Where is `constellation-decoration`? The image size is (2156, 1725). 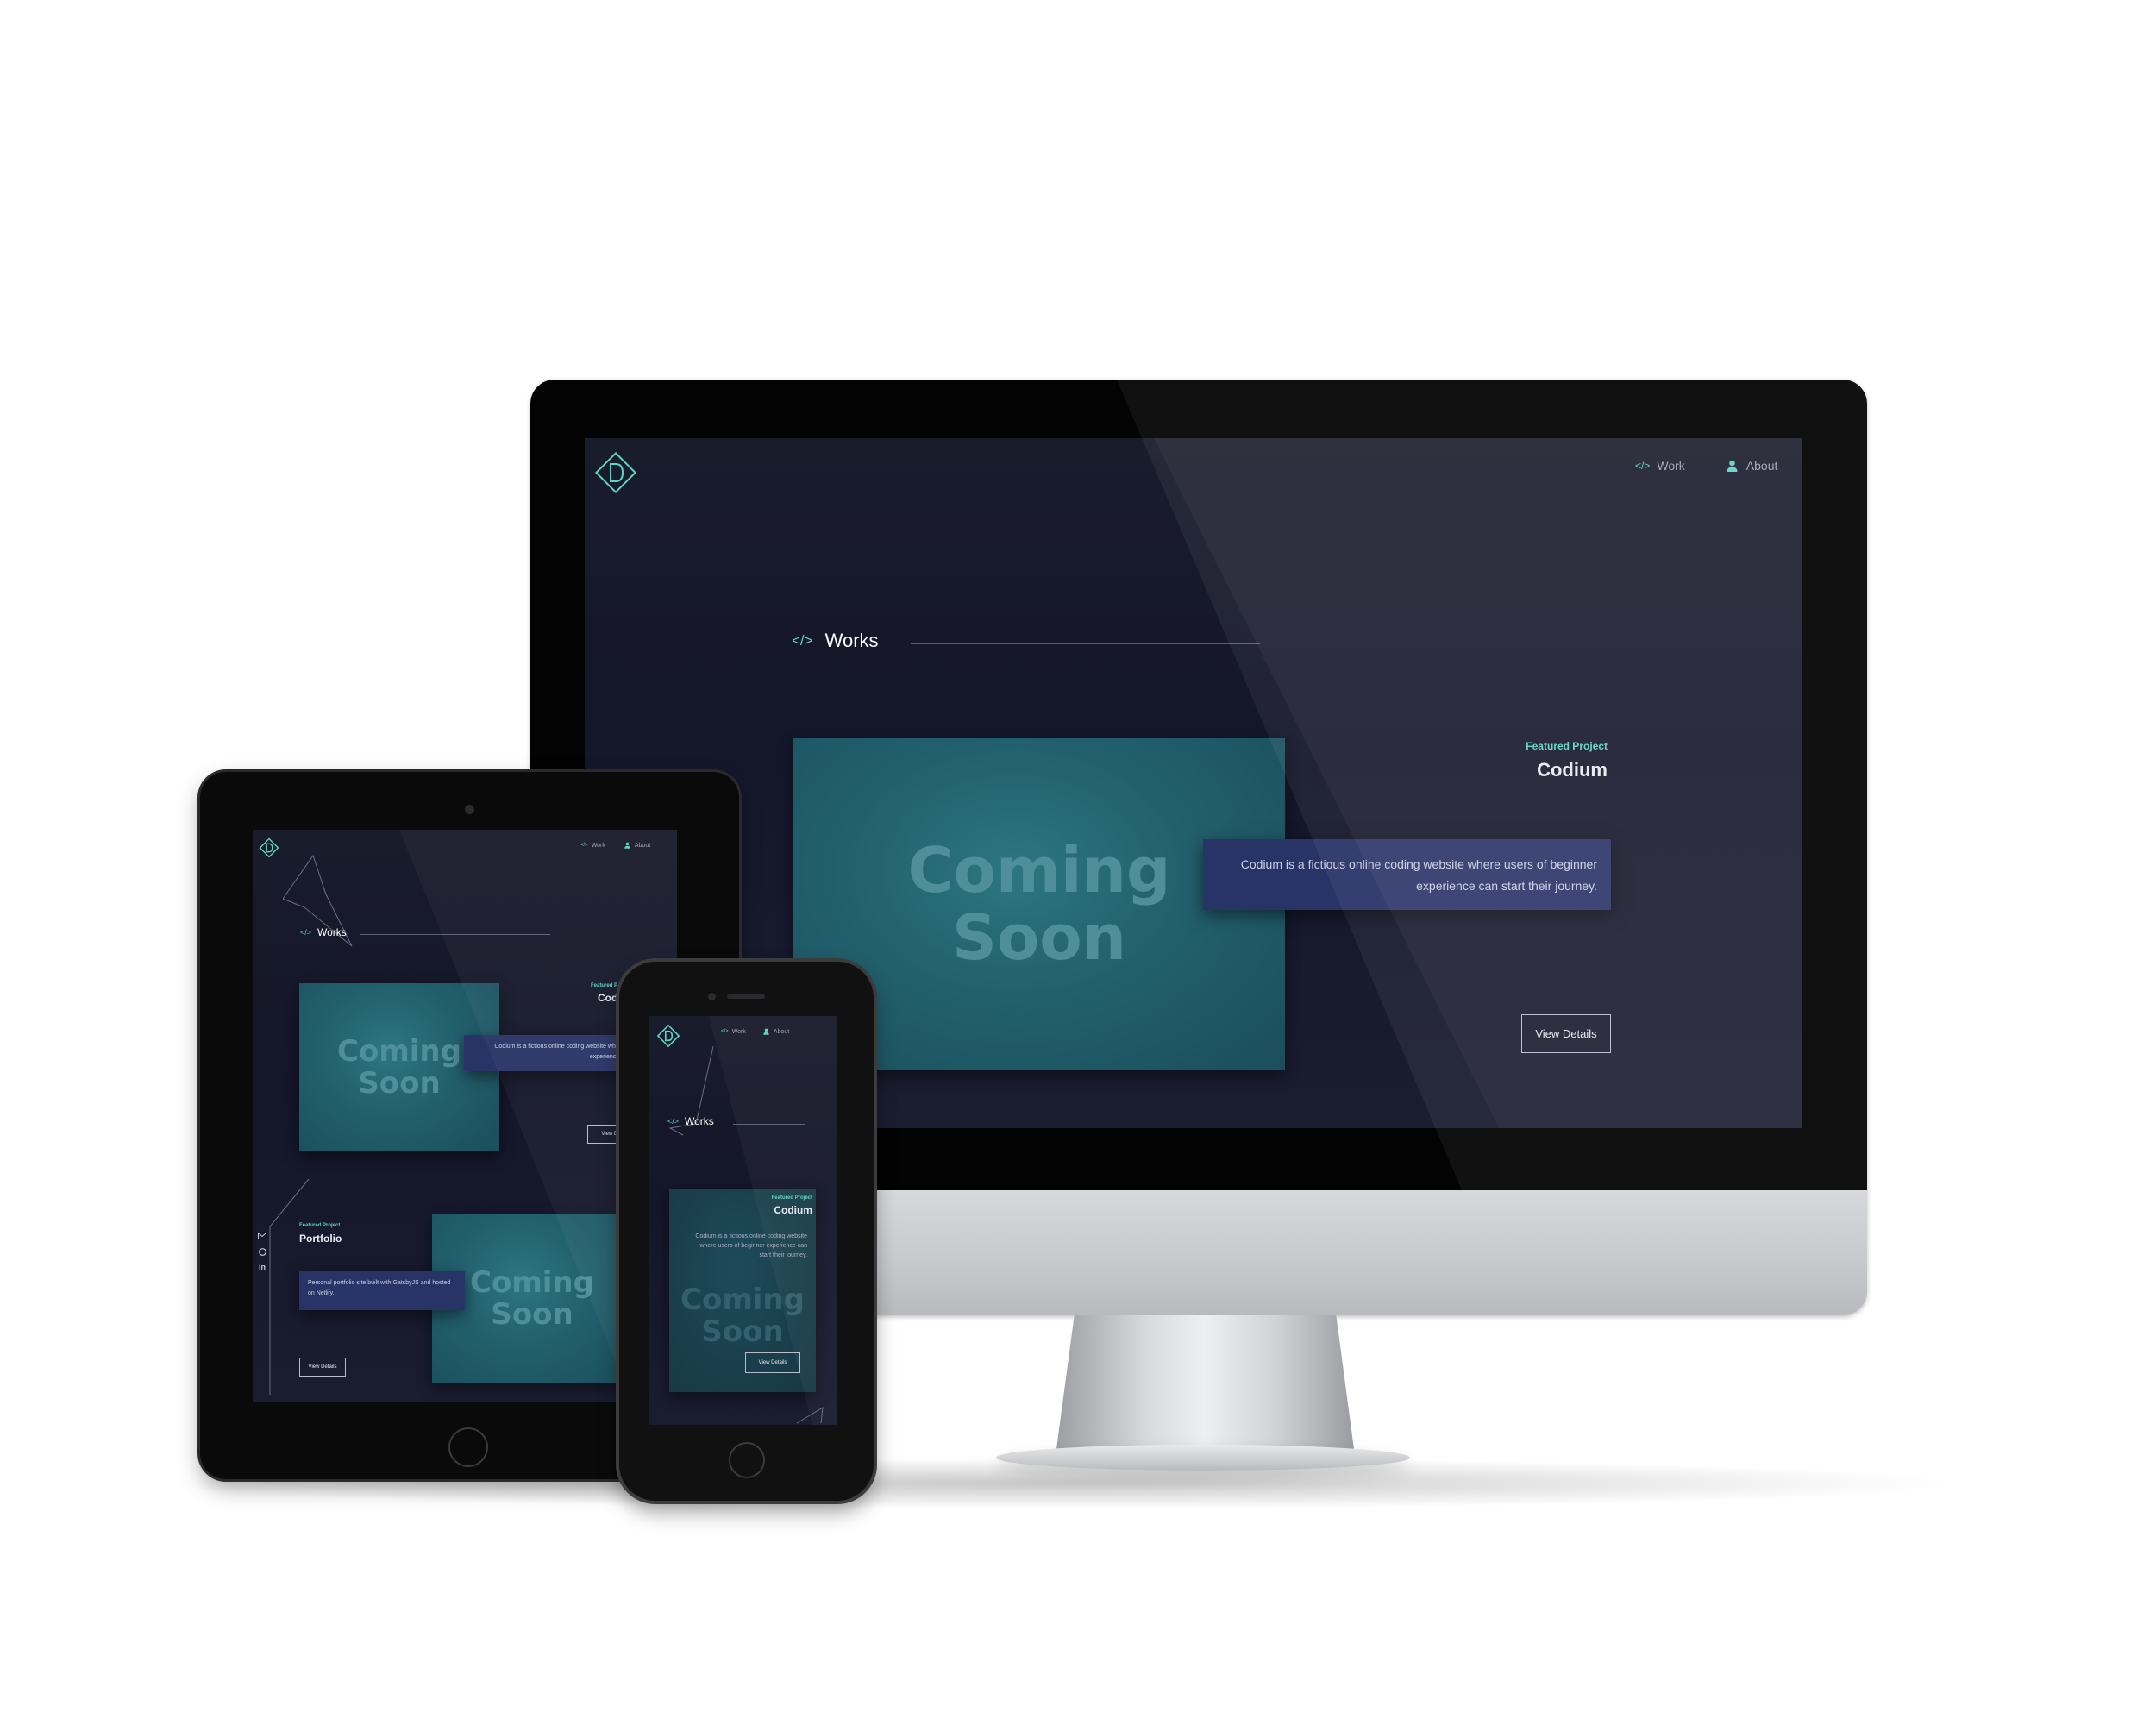 constellation-decoration is located at coordinates (810, 1416).